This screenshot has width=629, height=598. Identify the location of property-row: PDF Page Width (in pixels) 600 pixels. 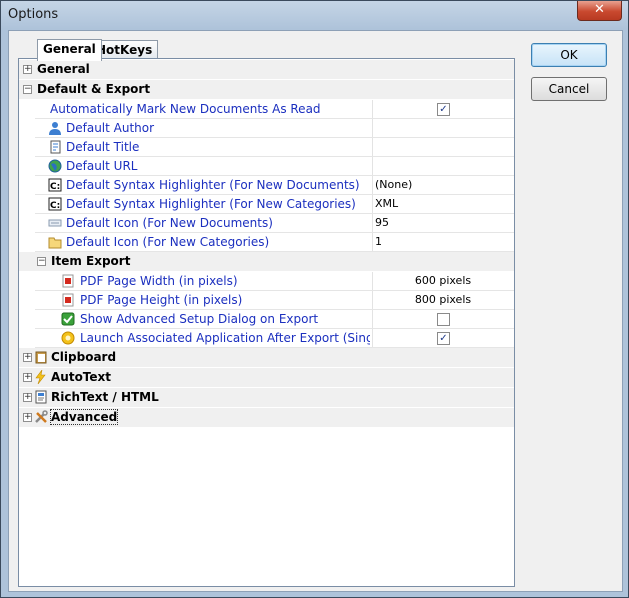
(266, 281).